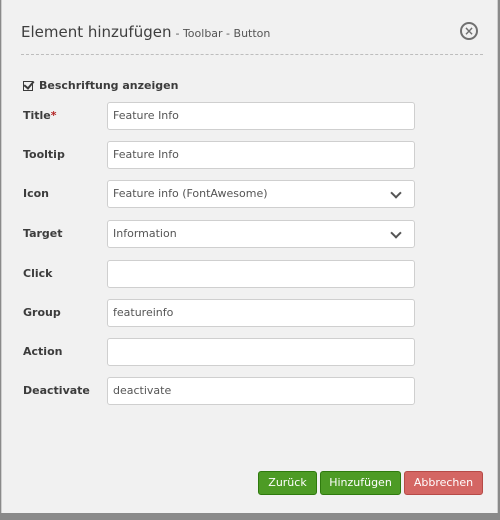 This screenshot has height=520, width=500. I want to click on title-label: Title*, so click(40, 115).